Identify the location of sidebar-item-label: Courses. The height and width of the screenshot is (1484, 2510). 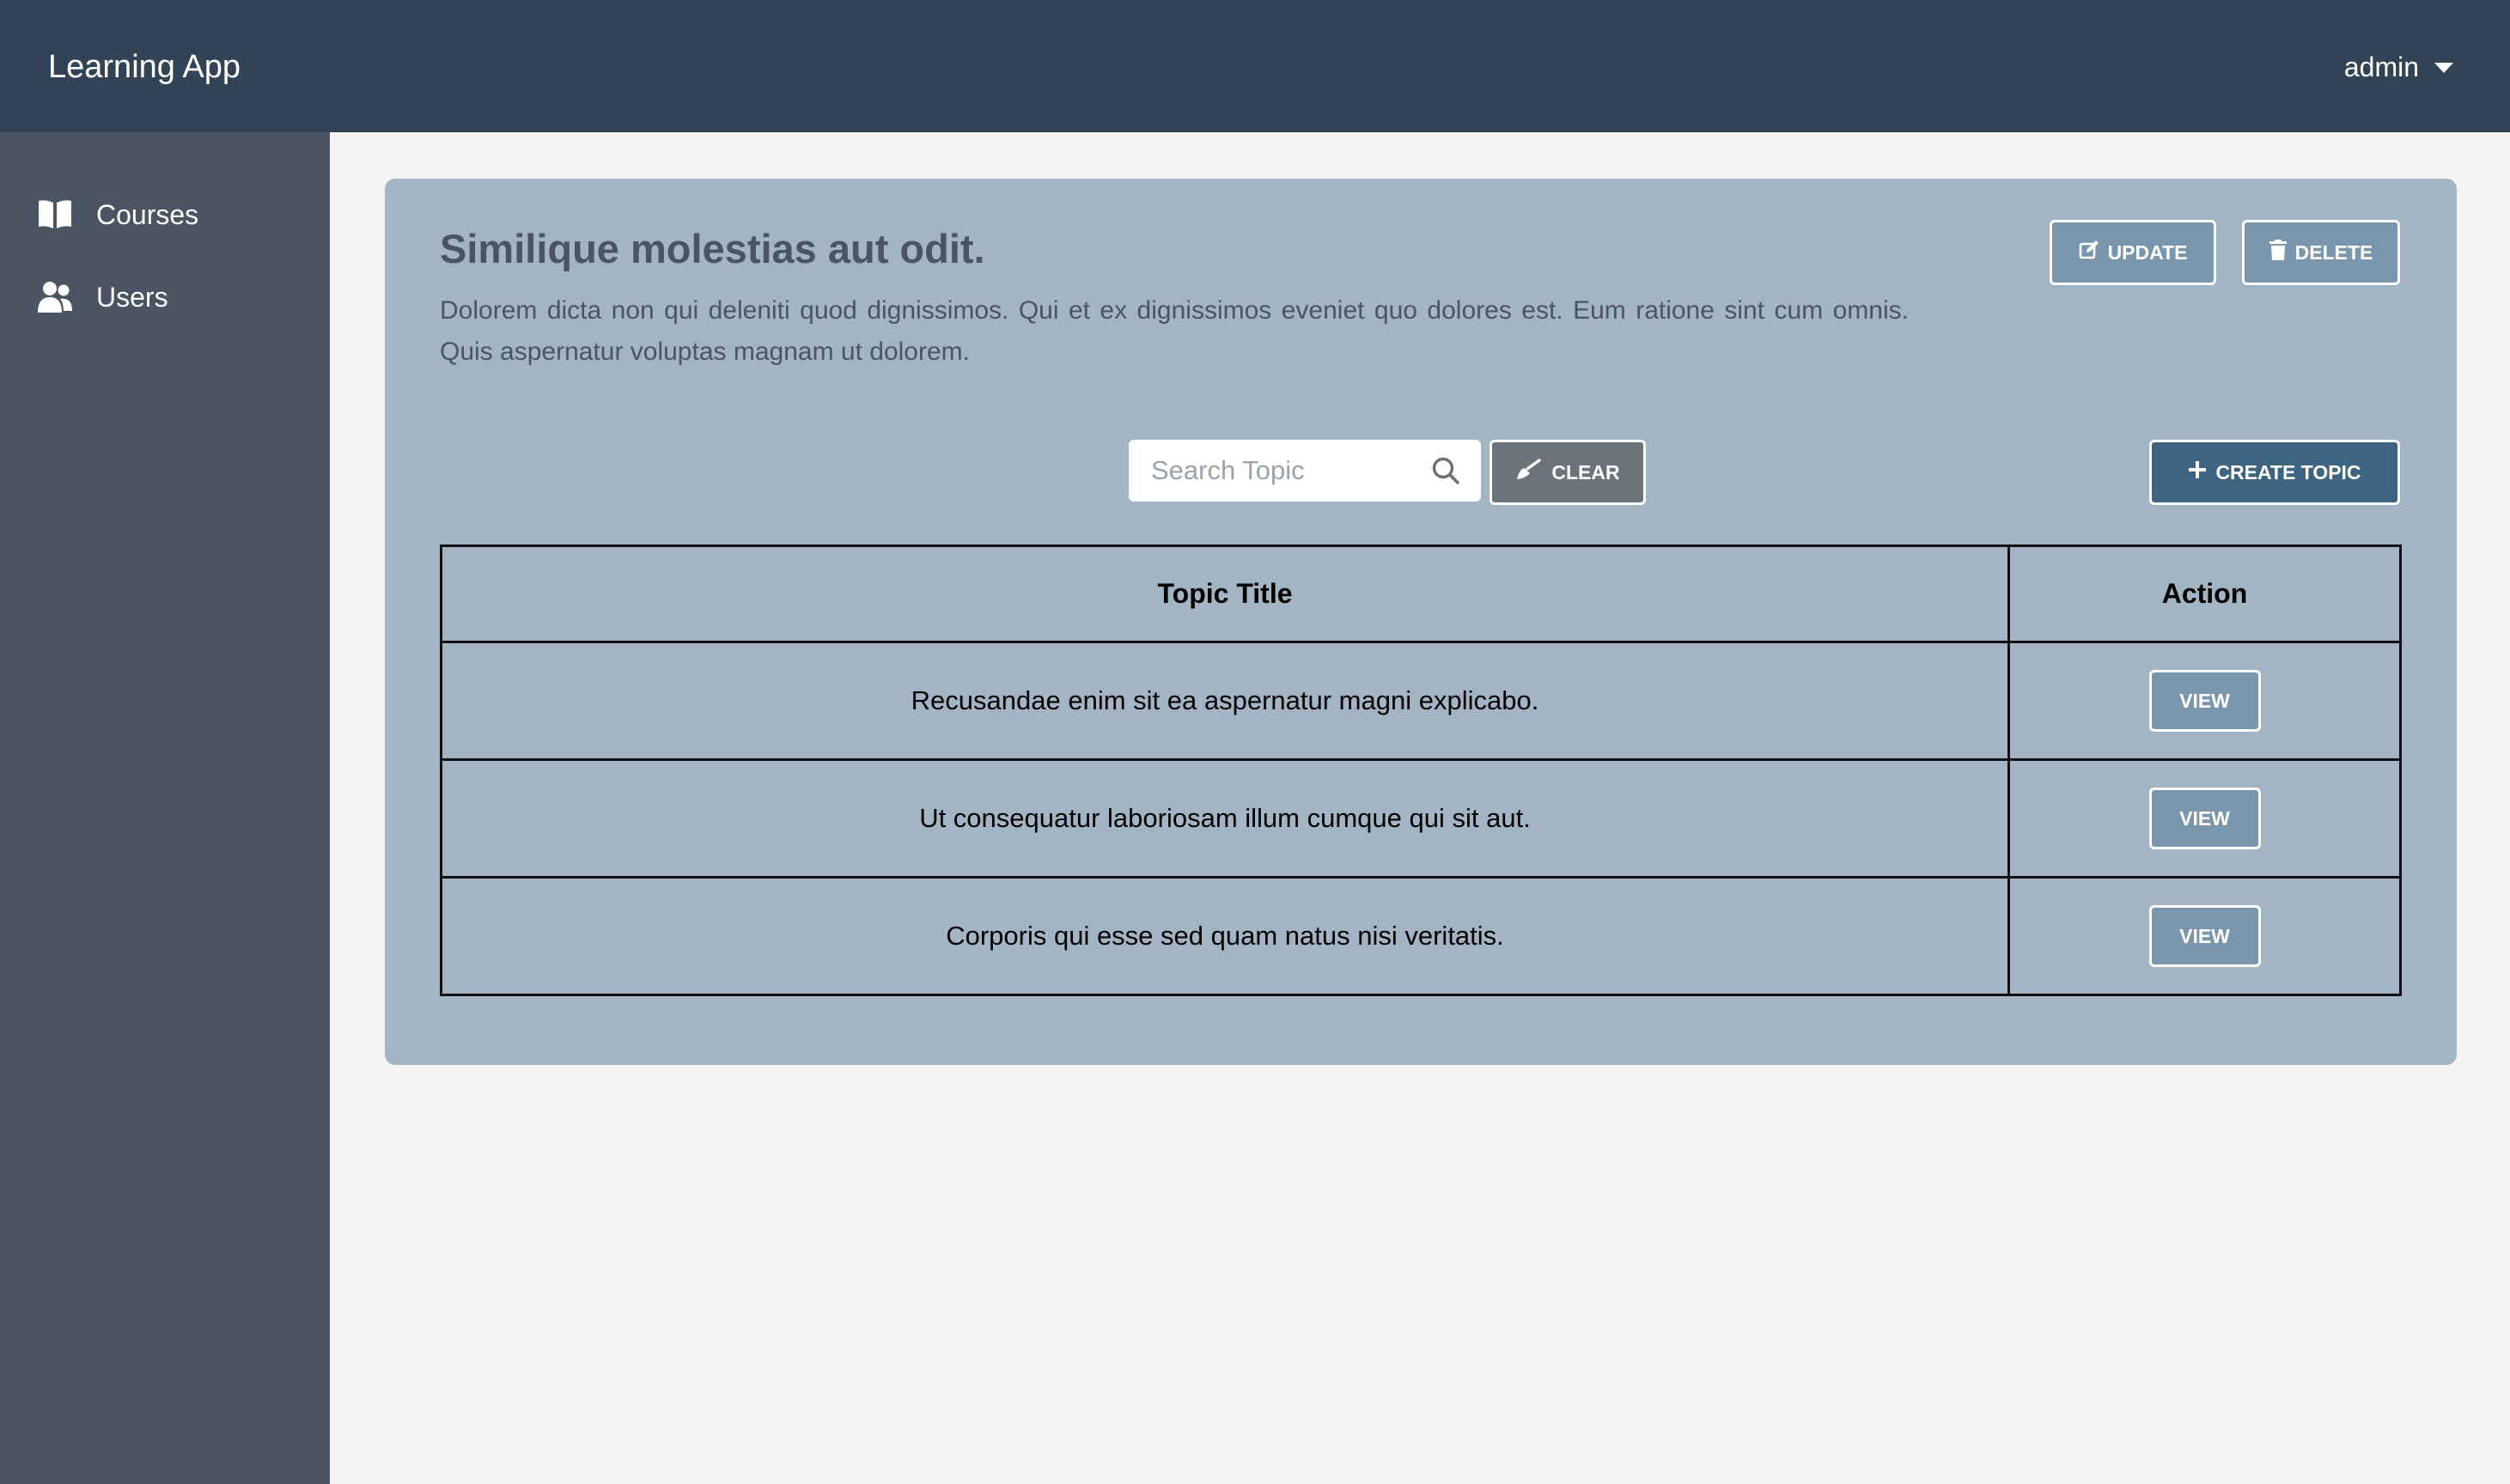
(147, 214).